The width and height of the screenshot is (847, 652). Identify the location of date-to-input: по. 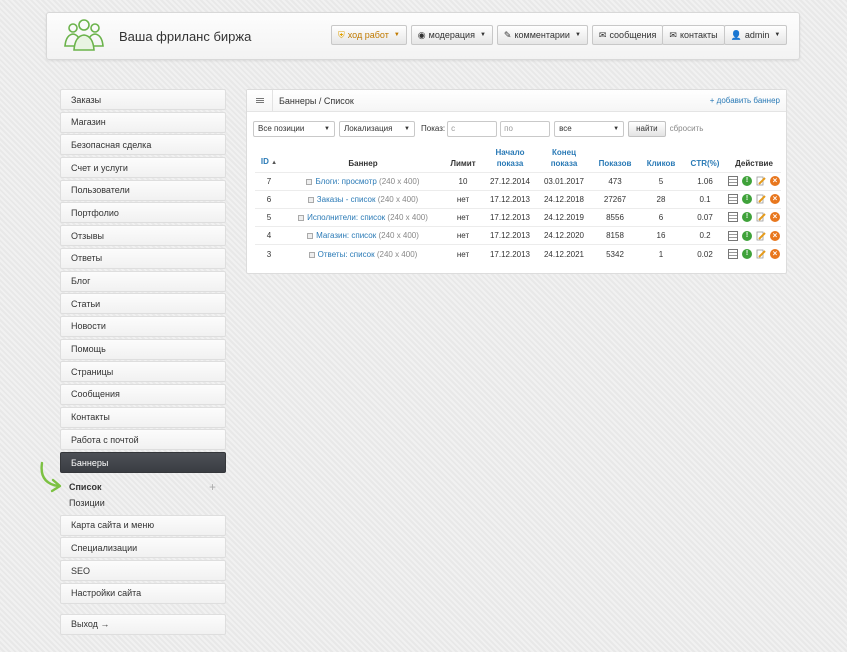
(525, 128).